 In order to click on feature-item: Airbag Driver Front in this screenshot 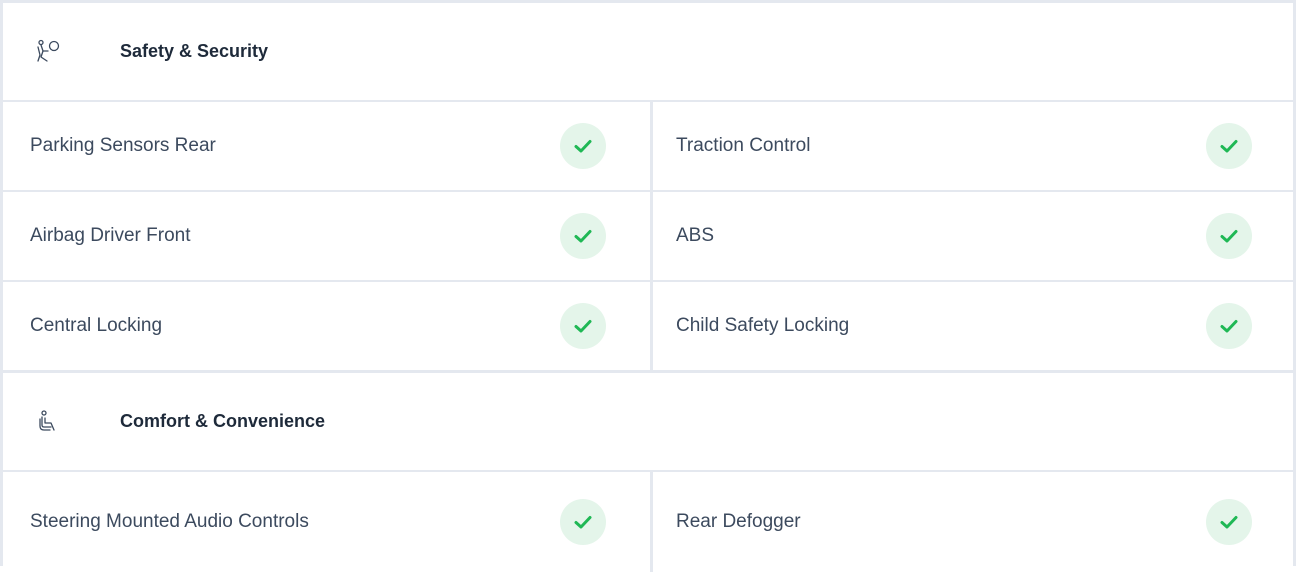, I will do `click(340, 236)`.